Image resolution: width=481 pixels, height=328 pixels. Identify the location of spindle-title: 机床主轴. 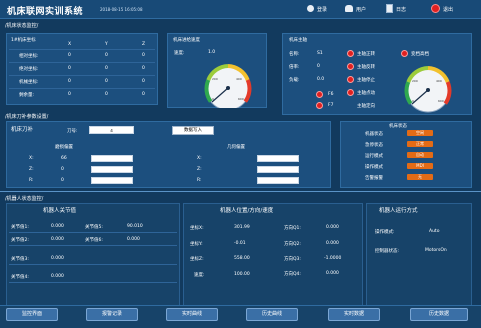
(298, 40).